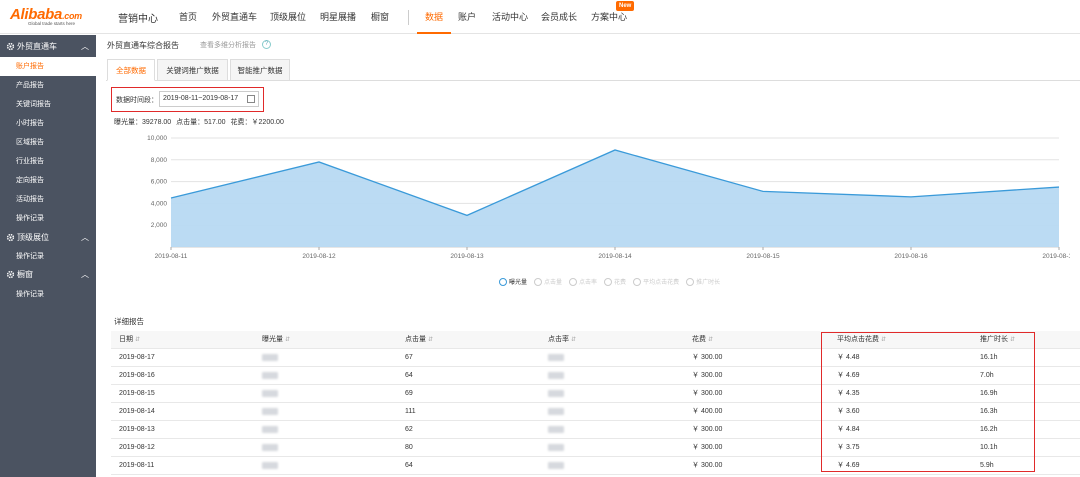  I want to click on sidebar-item-product-report: 产品报告, so click(48, 85).